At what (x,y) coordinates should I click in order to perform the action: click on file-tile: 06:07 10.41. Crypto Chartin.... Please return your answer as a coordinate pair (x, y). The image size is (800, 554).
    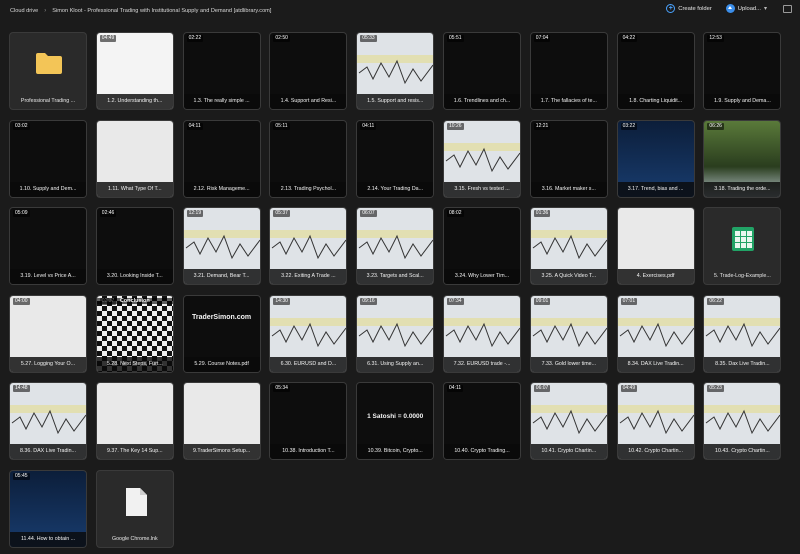
    Looking at the image, I should click on (568, 421).